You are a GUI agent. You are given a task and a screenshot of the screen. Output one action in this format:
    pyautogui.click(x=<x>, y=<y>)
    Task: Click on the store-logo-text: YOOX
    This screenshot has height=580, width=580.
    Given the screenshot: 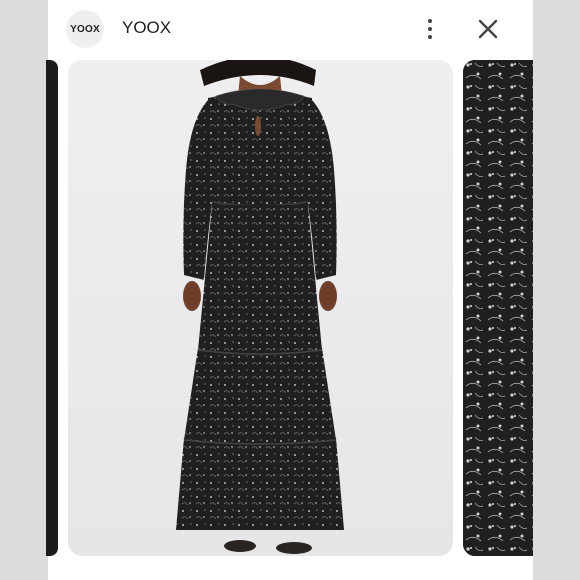 What is the action you would take?
    pyautogui.click(x=85, y=29)
    